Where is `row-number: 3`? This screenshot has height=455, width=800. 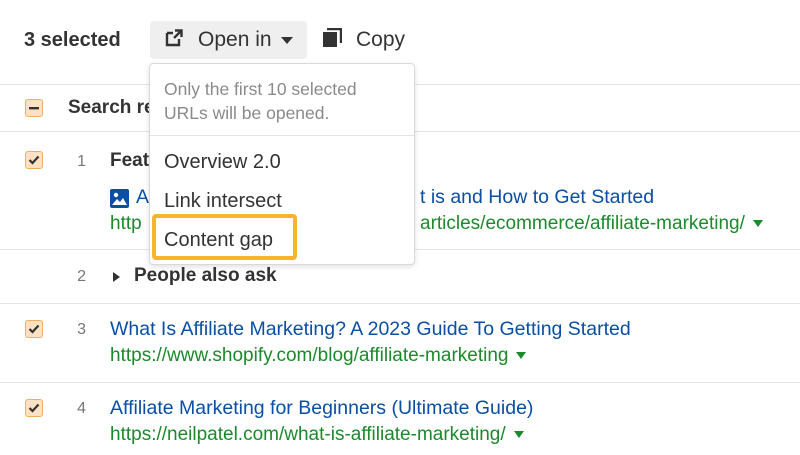
row-number: 3 is located at coordinates (81, 329).